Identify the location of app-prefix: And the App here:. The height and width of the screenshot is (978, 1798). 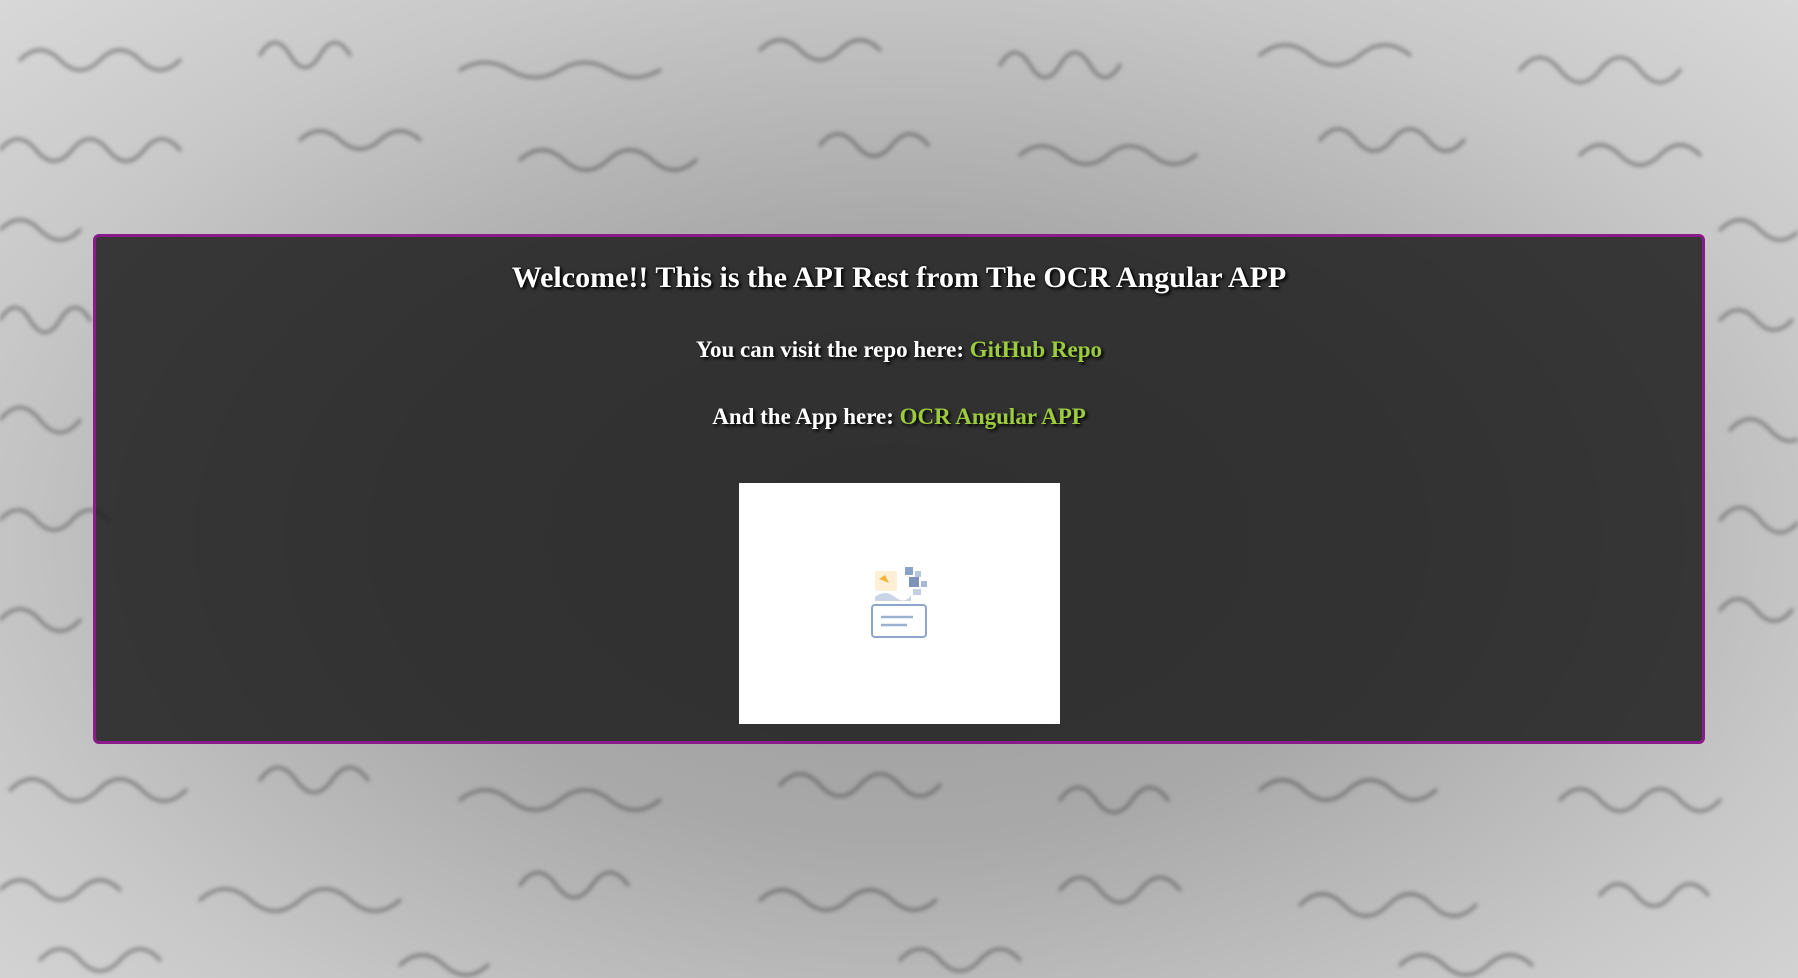
(803, 416).